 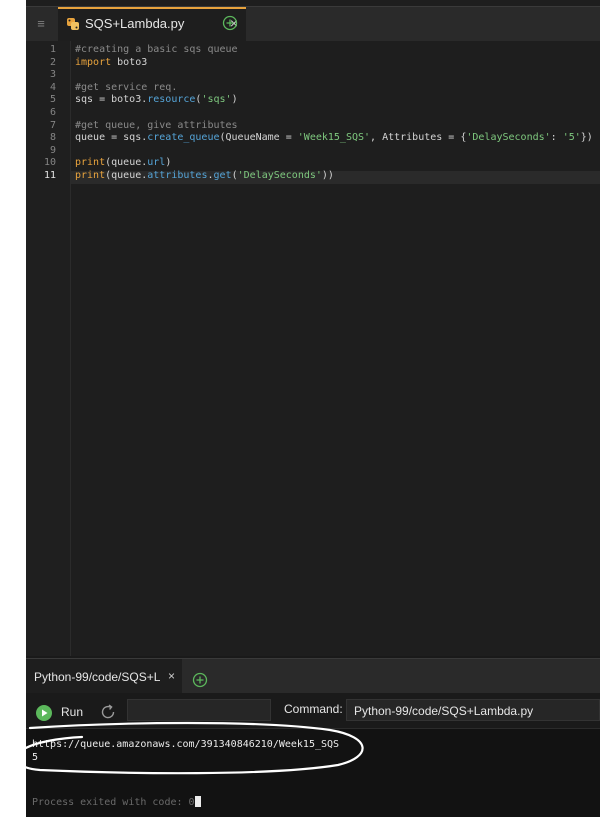 I want to click on code-token: #creating a basic sqs queue, so click(x=156, y=49).